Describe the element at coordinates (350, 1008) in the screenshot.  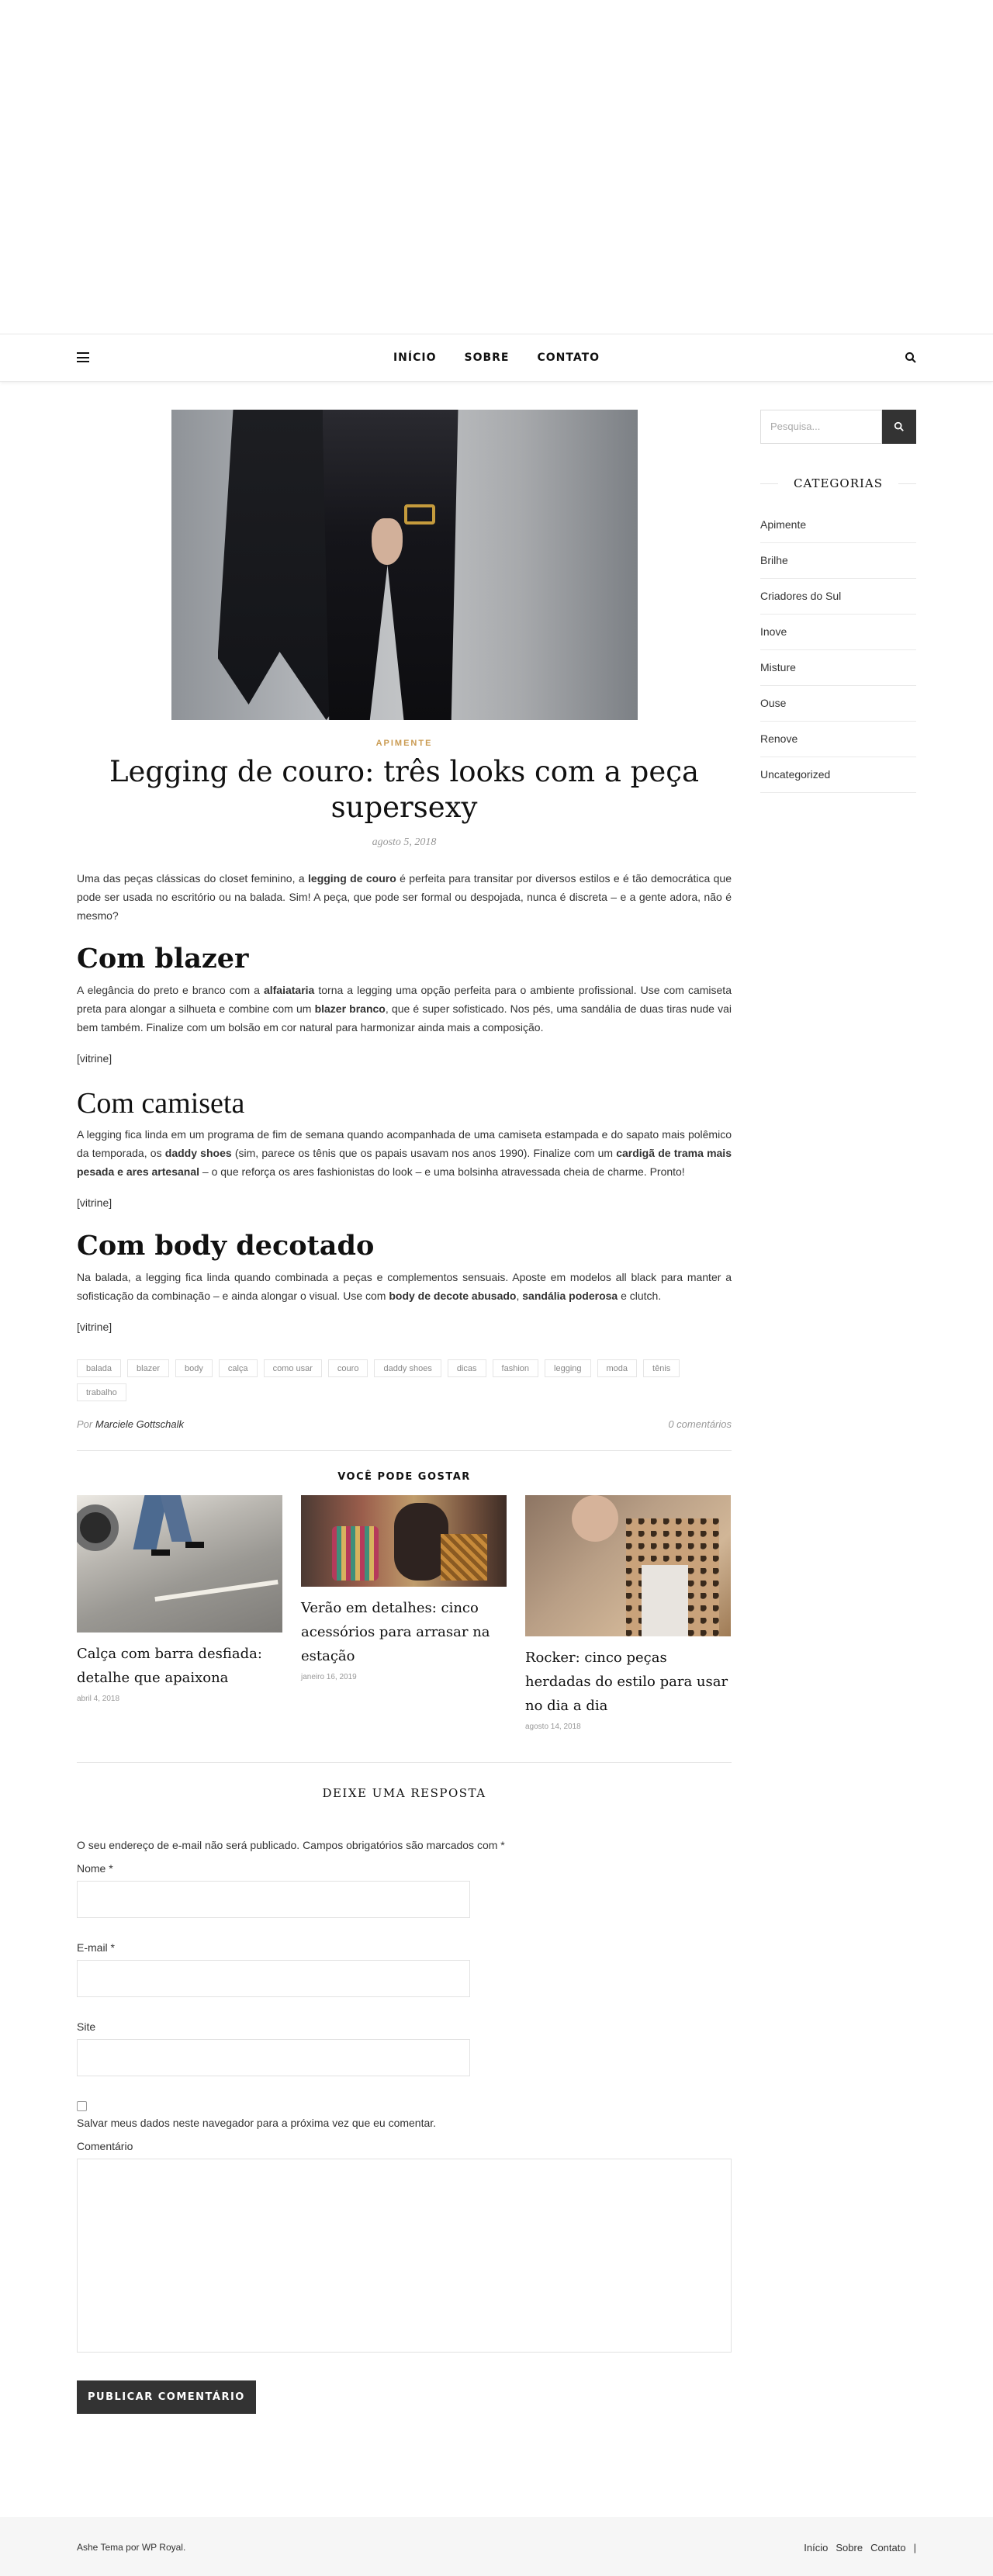
I see `emphasized-text: blazer branco` at that location.